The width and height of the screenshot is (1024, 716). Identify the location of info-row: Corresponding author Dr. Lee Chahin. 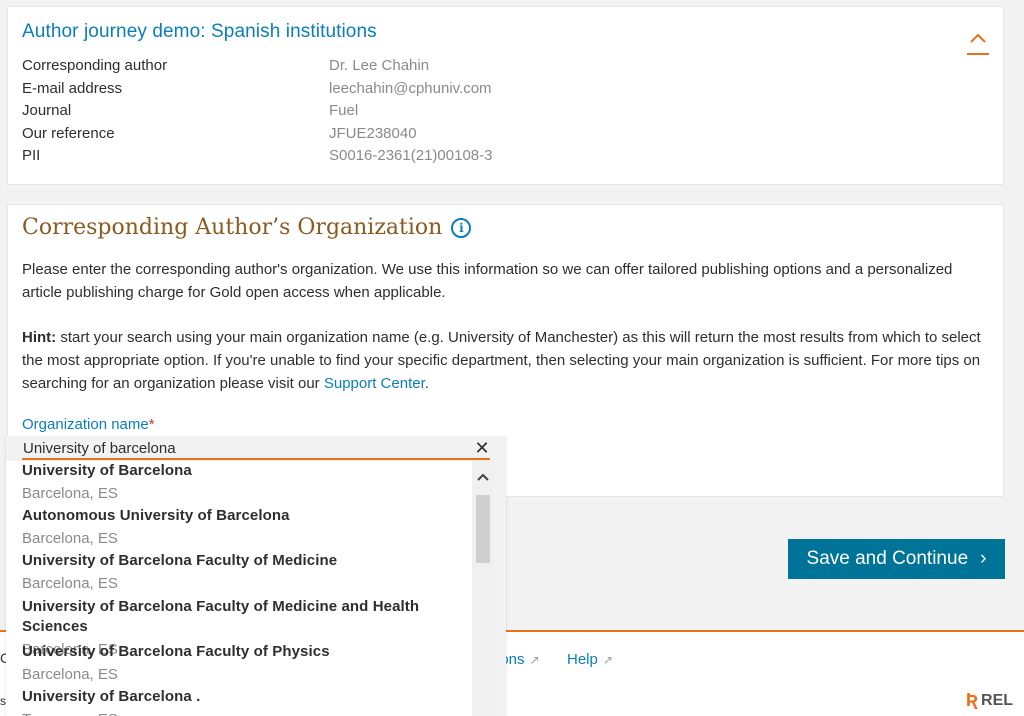
(257, 66).